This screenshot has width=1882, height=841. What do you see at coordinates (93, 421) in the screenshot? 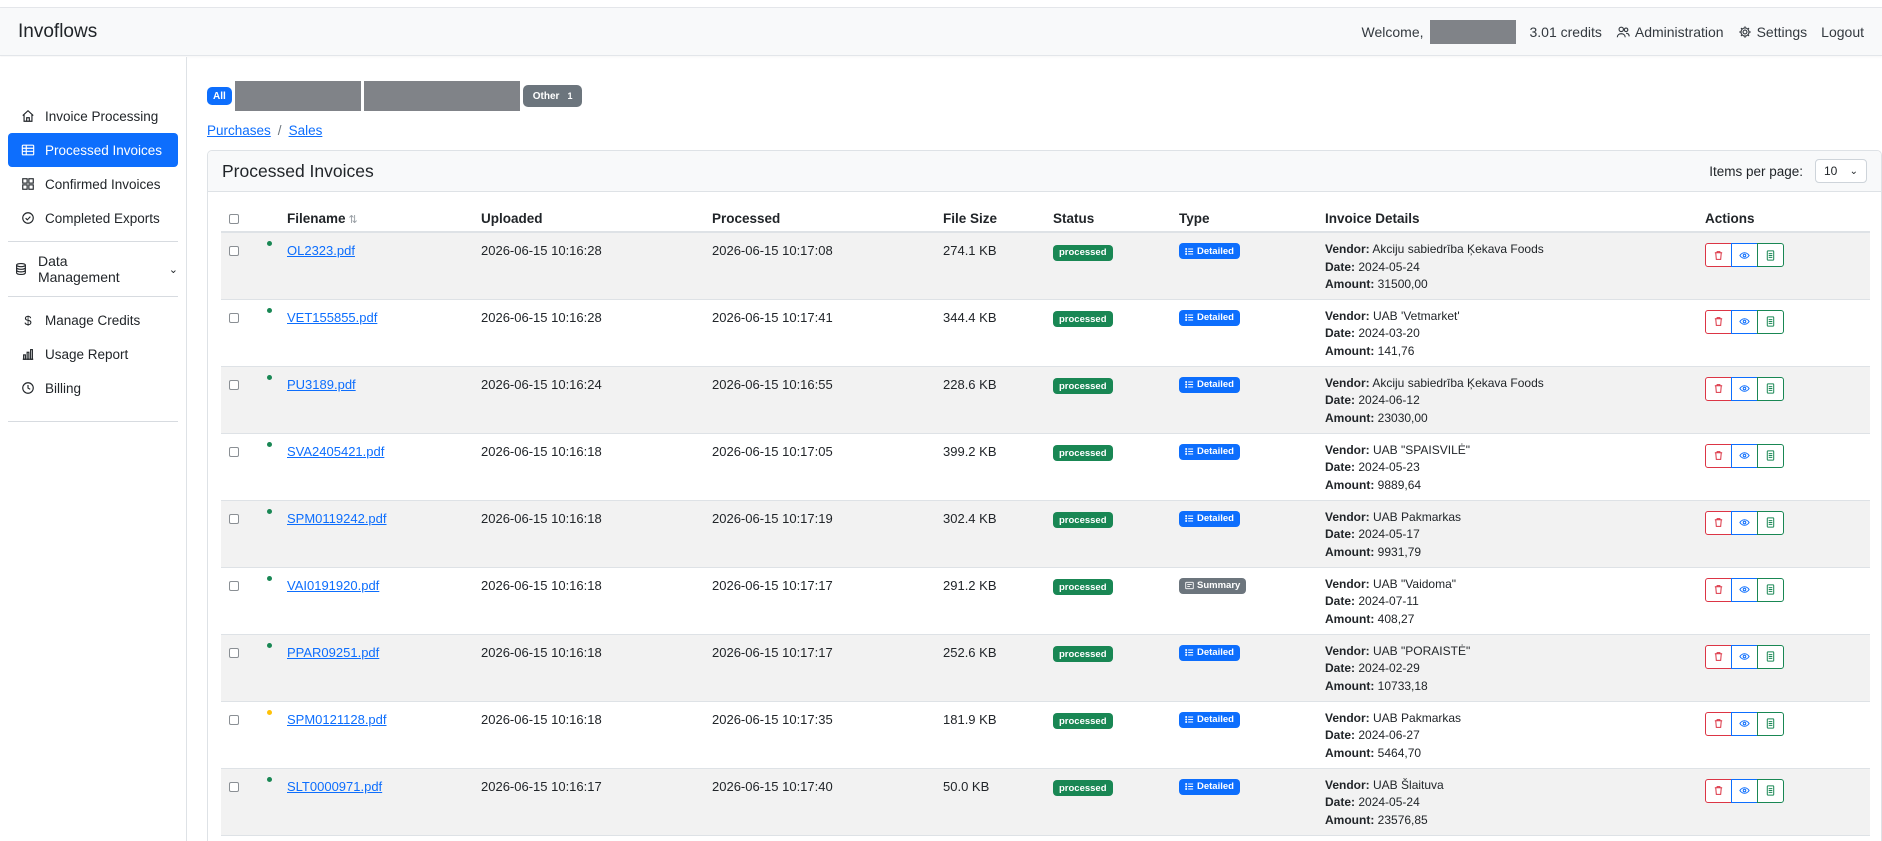
I see `sidebar-divider` at bounding box center [93, 421].